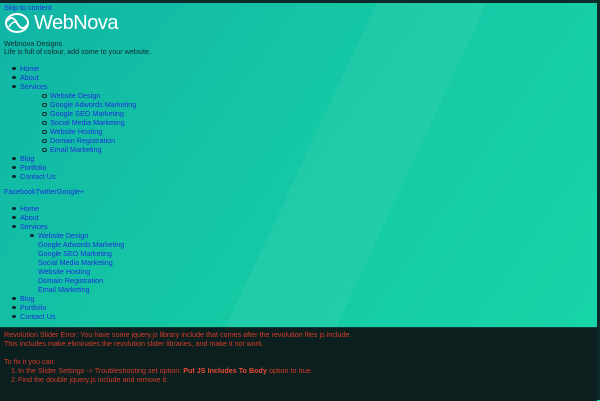 The height and width of the screenshot is (401, 600). I want to click on mobile-submenu-link-seo: Google SEO Marketing, so click(75, 253).